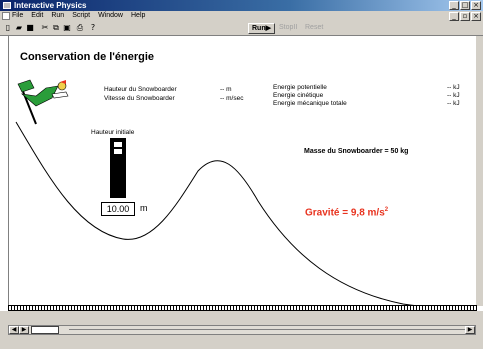 This screenshot has width=483, height=349. Describe the element at coordinates (113, 132) in the screenshot. I see `initial-height-label: Hauteur initiale` at that location.